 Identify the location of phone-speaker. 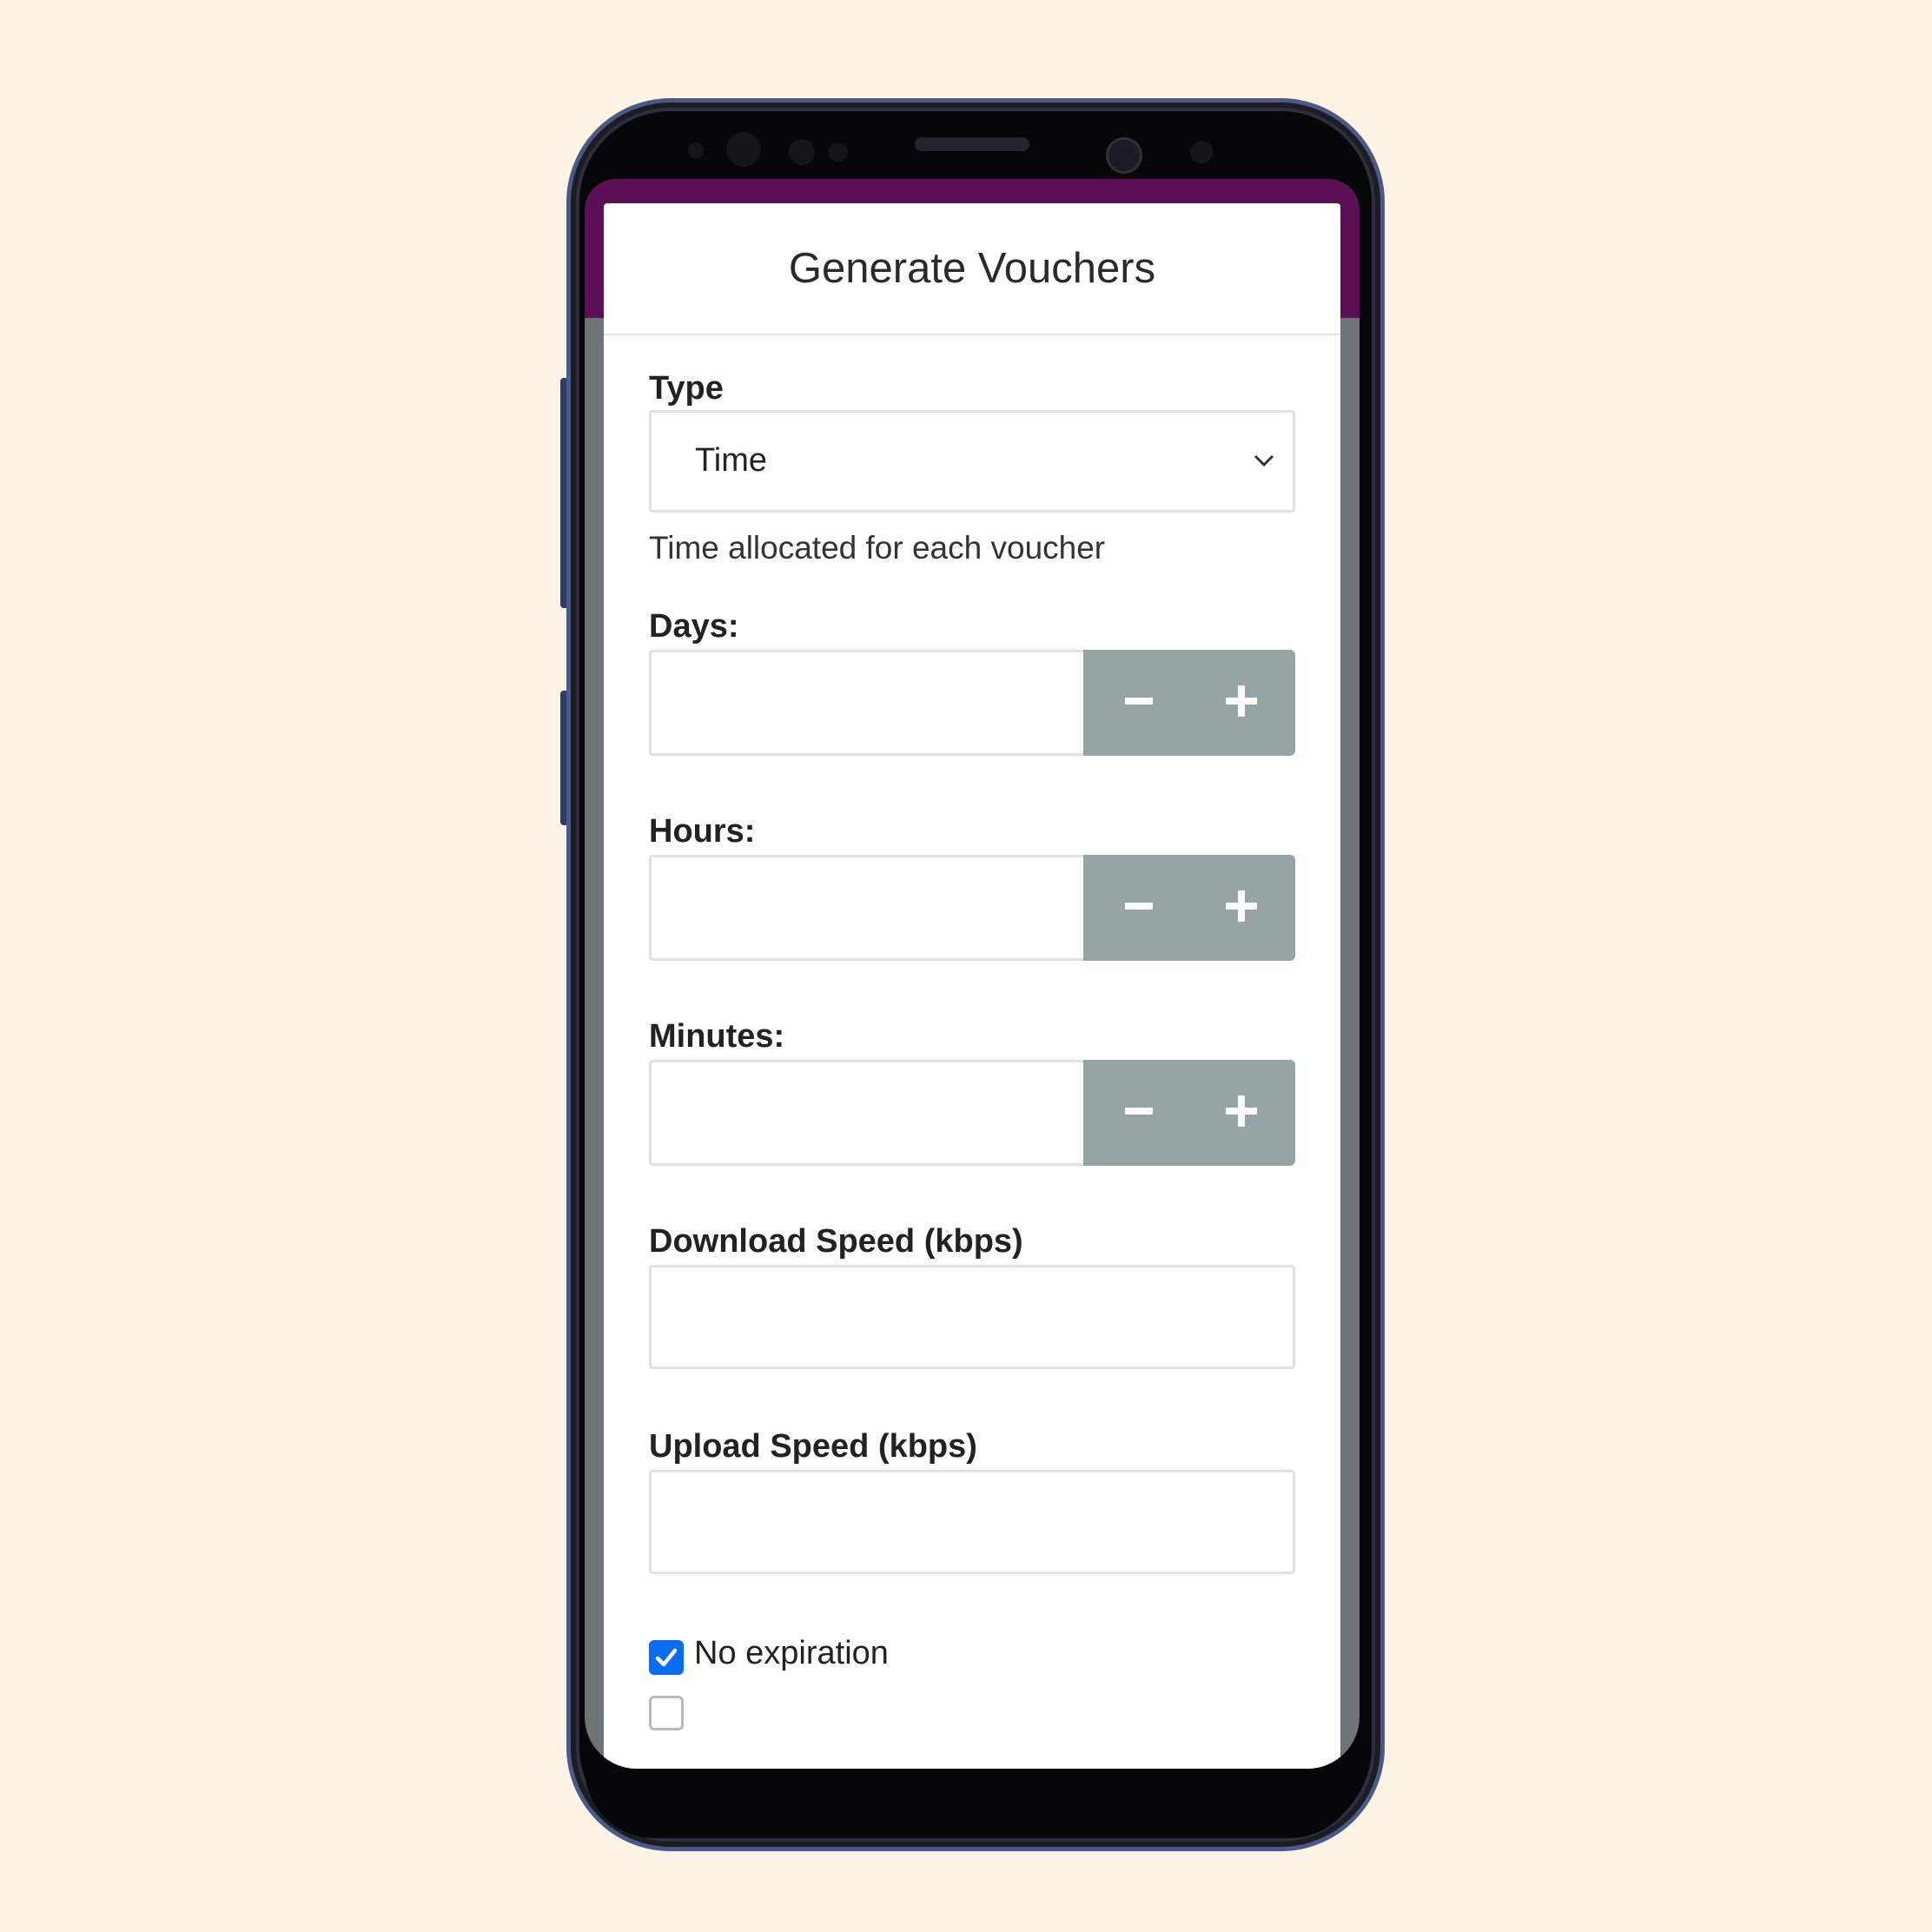
(972, 144).